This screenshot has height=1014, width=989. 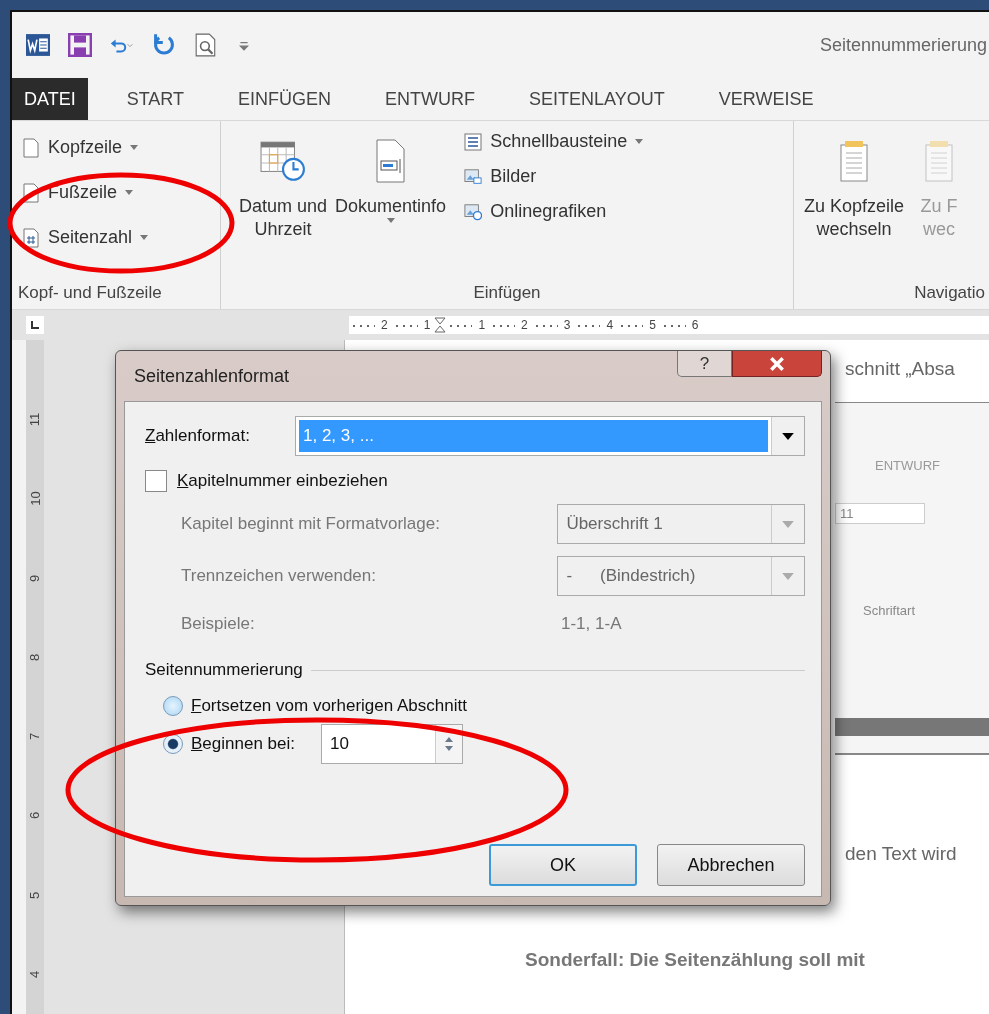 What do you see at coordinates (473, 141) in the screenshot?
I see `quick-parts-icon` at bounding box center [473, 141].